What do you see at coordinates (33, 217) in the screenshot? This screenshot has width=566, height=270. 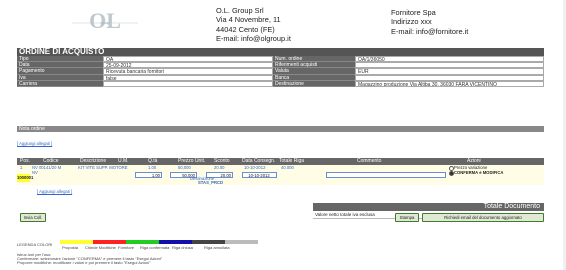 I see `back-button: Invia Coll.` at bounding box center [33, 217].